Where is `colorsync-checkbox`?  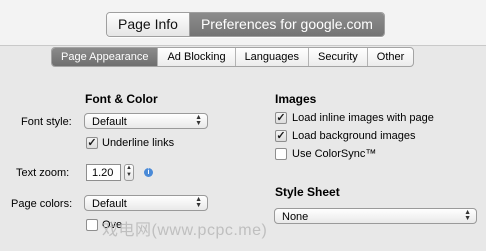 colorsync-checkbox is located at coordinates (281, 154).